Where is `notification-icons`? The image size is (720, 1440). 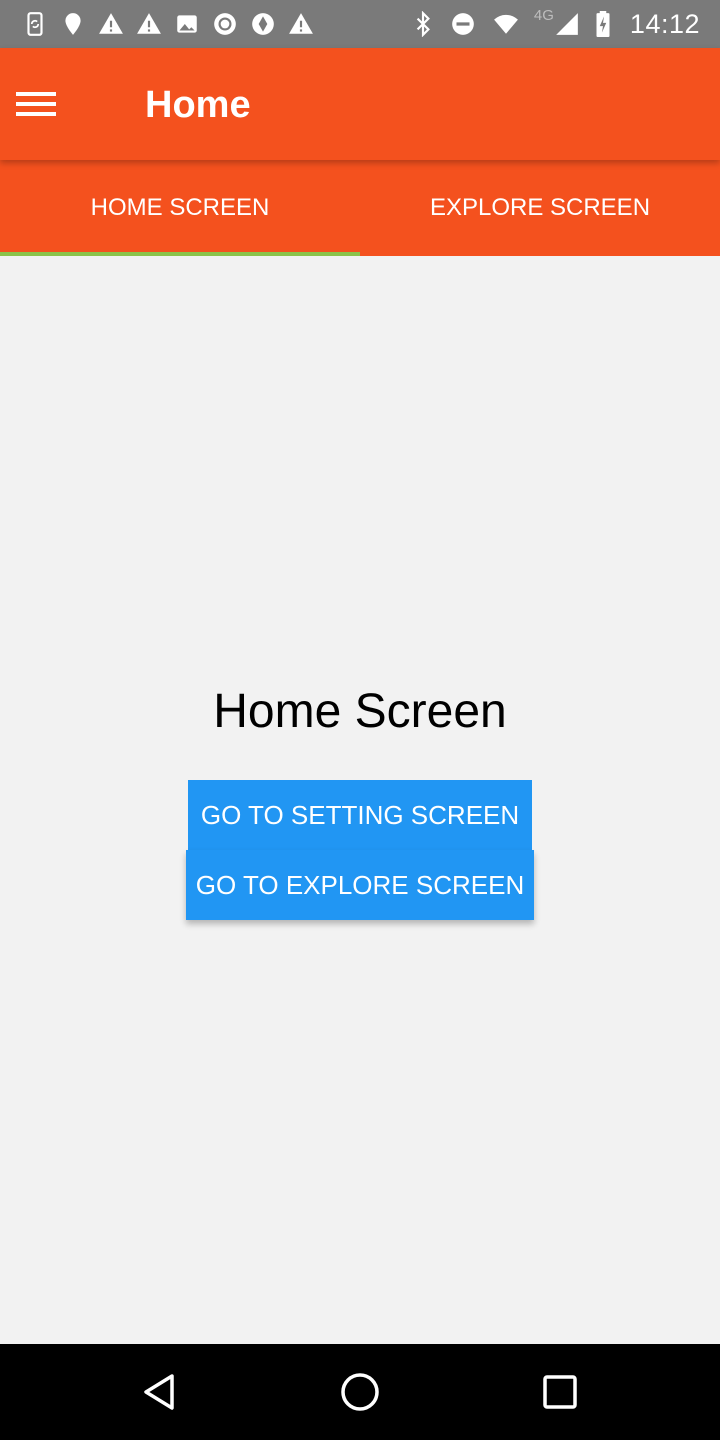 notification-icons is located at coordinates (168, 24).